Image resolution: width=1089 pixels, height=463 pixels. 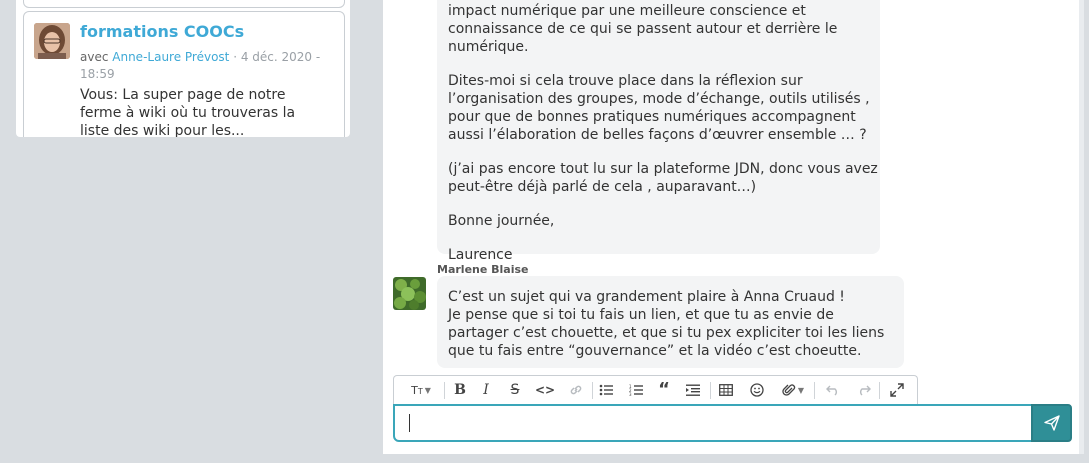 I want to click on italic-icon: I, so click(x=486, y=390).